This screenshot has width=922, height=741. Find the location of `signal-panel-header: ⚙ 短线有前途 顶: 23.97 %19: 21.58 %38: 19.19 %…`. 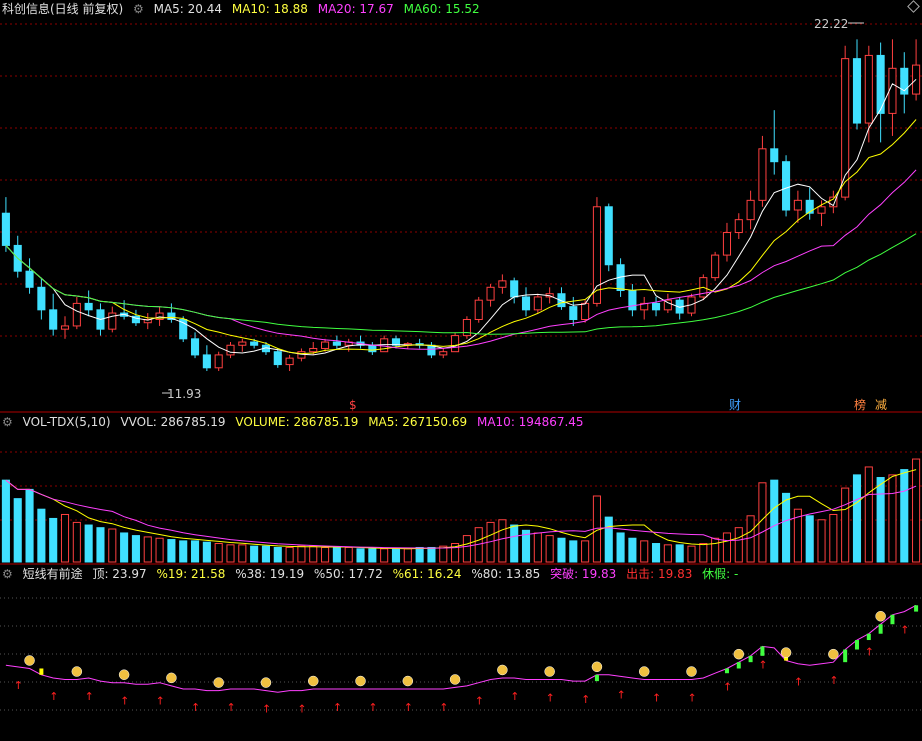

signal-panel-header: ⚙ 短线有前途 顶: 23.97 %19: 21.58 %38: 19.19 %… is located at coordinates (373, 574).